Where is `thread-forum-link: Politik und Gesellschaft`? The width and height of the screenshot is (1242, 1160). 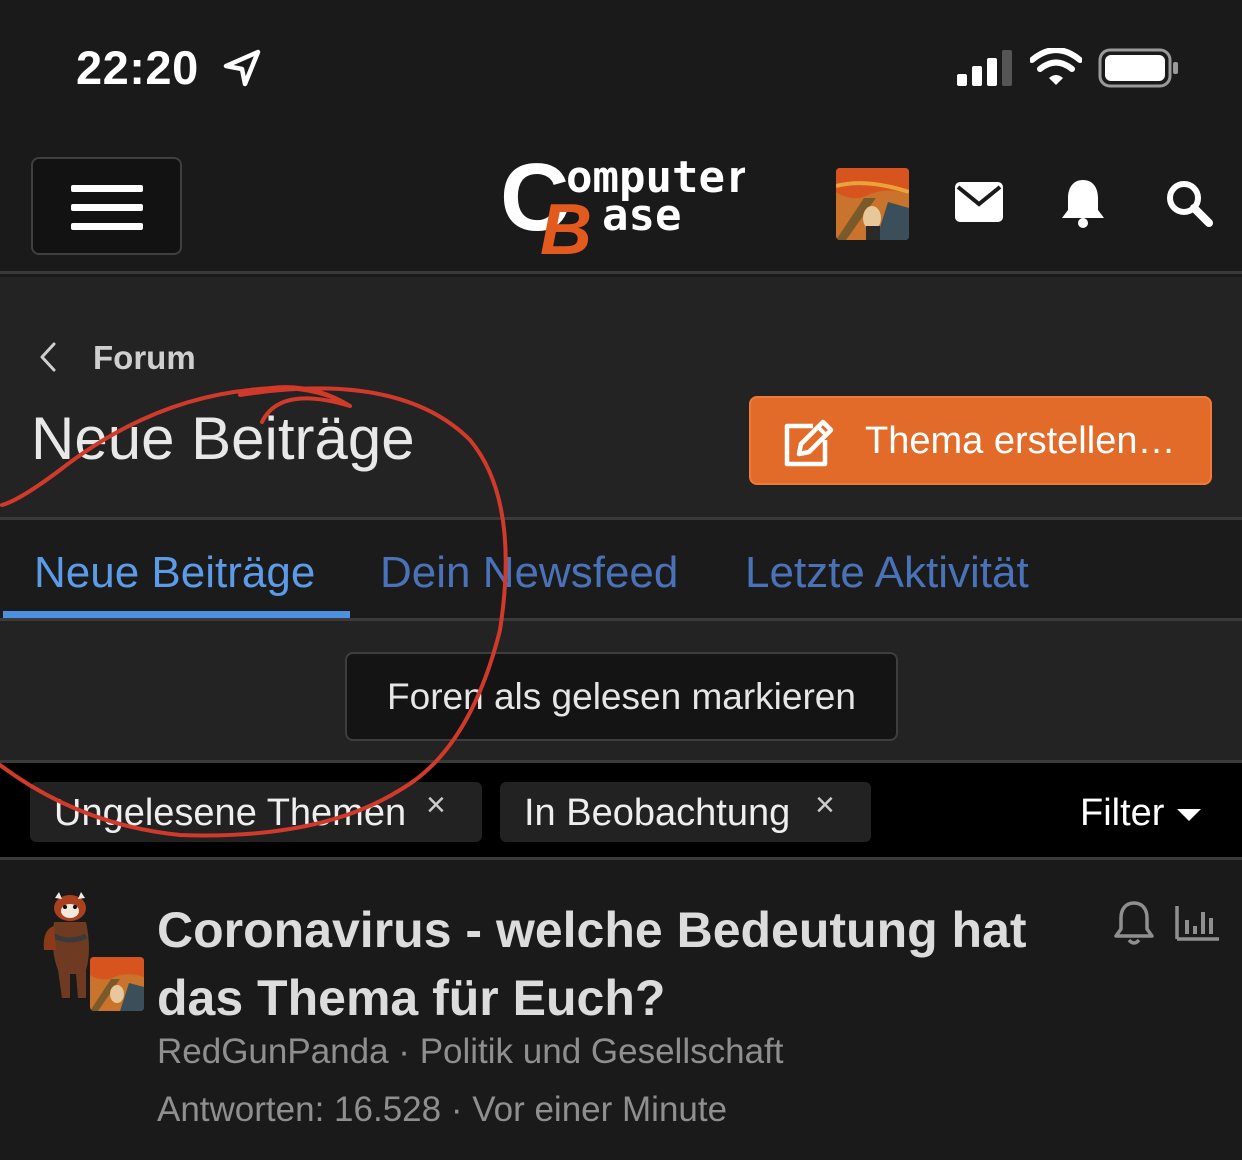 thread-forum-link: Politik und Gesellschaft is located at coordinates (602, 1051).